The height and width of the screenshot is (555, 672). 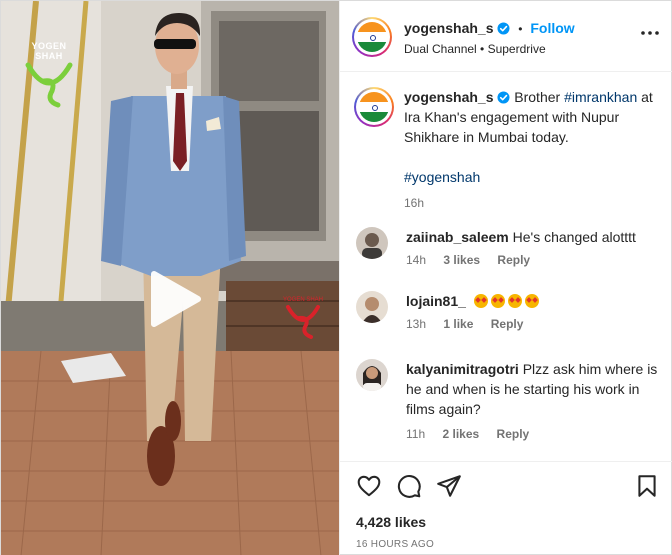 I want to click on audio-track-link: Dual Channel • Superdrive, so click(x=475, y=49).